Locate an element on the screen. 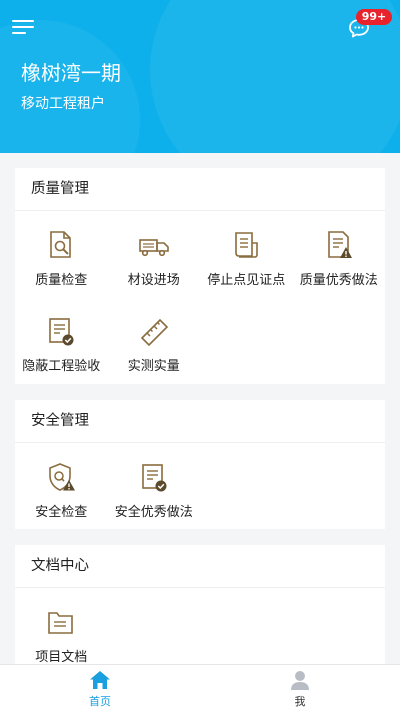 The height and width of the screenshot is (712, 400). project-documents-tile: 项目文档 is located at coordinates (61, 631).